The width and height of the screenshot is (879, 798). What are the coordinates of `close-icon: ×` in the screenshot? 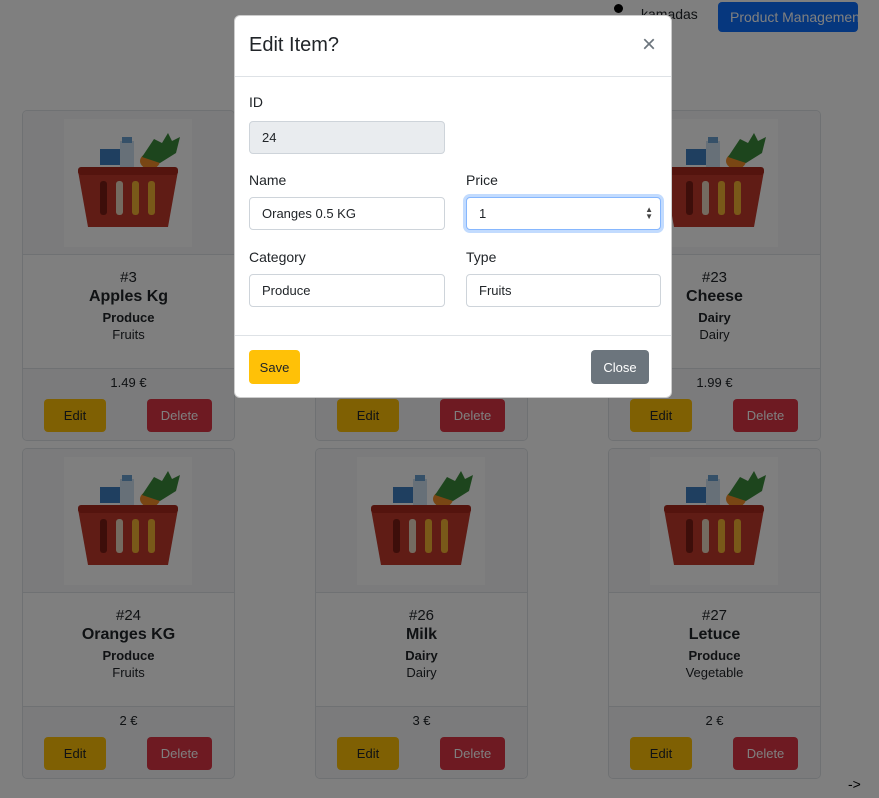 It's located at (649, 45).